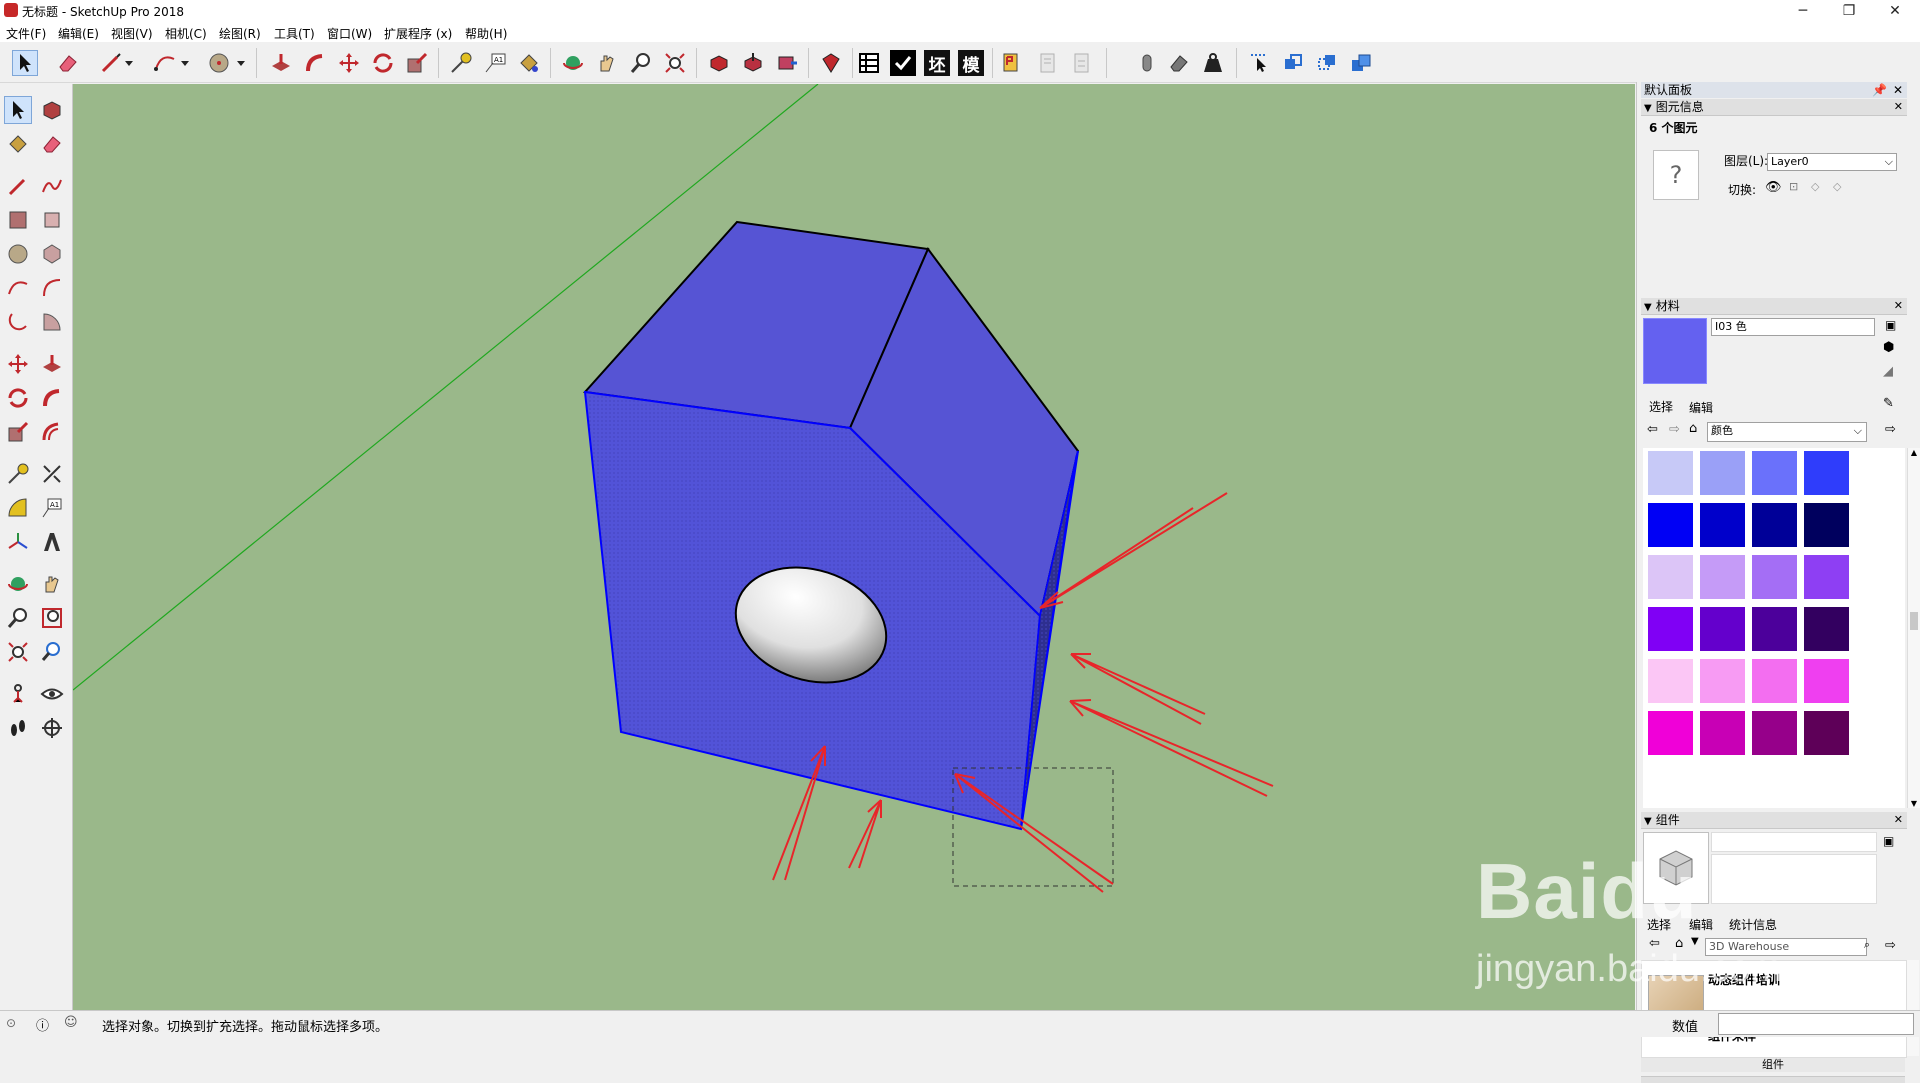 This screenshot has width=1920, height=1083. What do you see at coordinates (1888, 403) in the screenshot?
I see `eyedropper-icon: ✎` at bounding box center [1888, 403].